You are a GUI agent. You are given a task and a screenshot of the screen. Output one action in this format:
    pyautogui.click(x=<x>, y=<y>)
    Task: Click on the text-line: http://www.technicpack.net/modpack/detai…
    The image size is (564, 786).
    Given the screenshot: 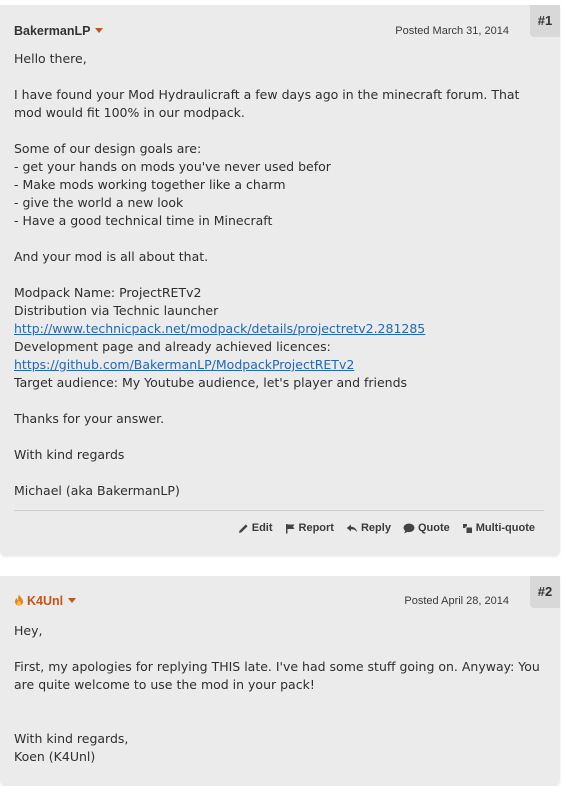 What is the action you would take?
    pyautogui.click(x=280, y=329)
    